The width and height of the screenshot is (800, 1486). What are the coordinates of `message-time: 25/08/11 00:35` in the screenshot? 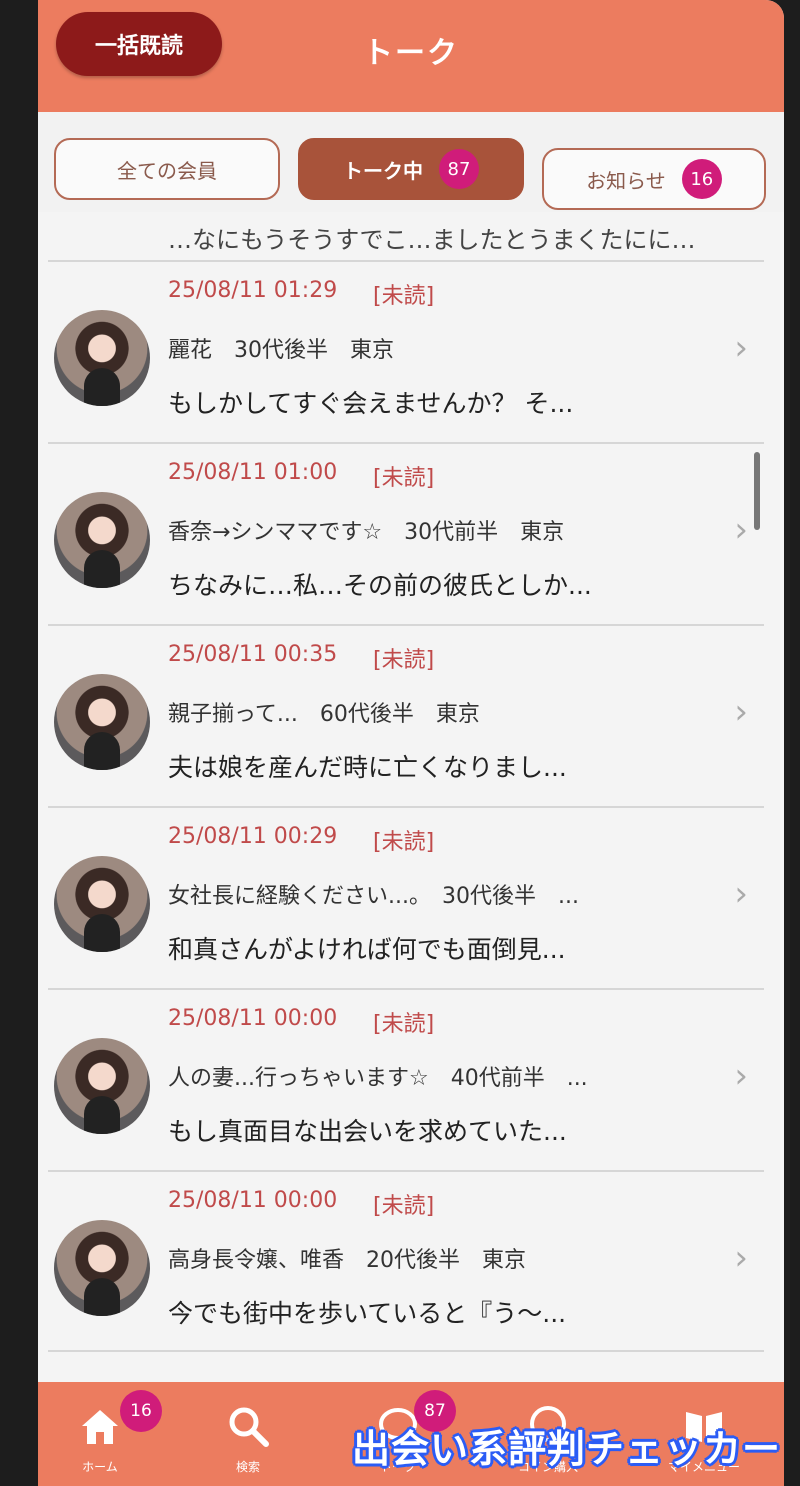 It's located at (253, 654).